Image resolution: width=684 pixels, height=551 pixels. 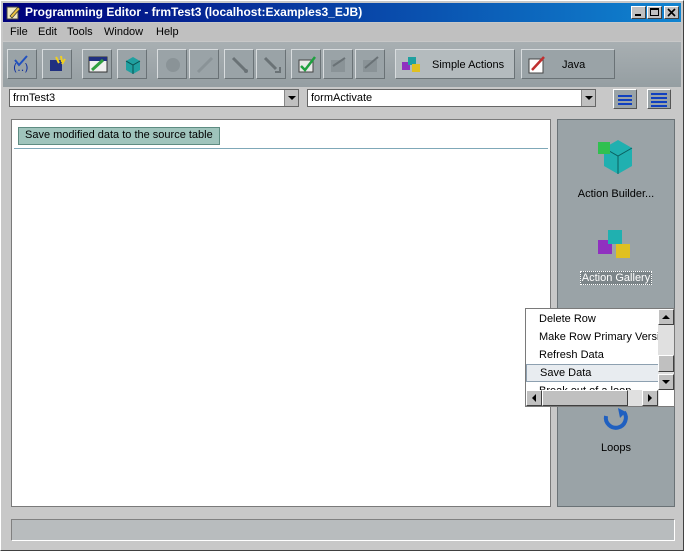 I want to click on event-selector-value: formActivate, so click(x=342, y=98).